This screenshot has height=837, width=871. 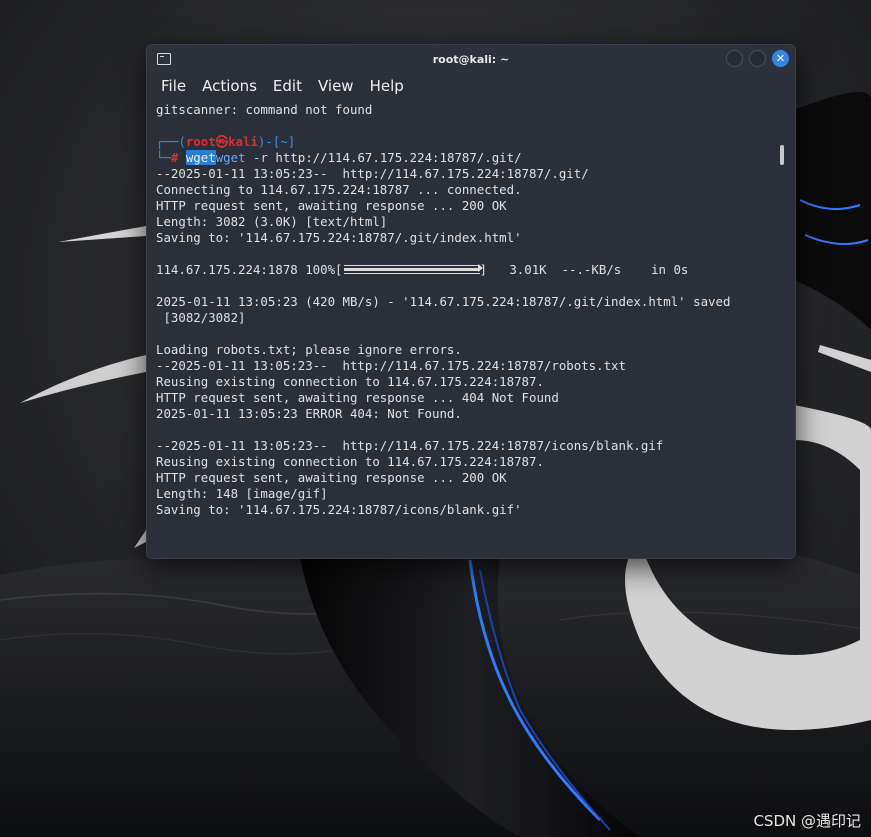 I want to click on terminal-icon, so click(x=164, y=59).